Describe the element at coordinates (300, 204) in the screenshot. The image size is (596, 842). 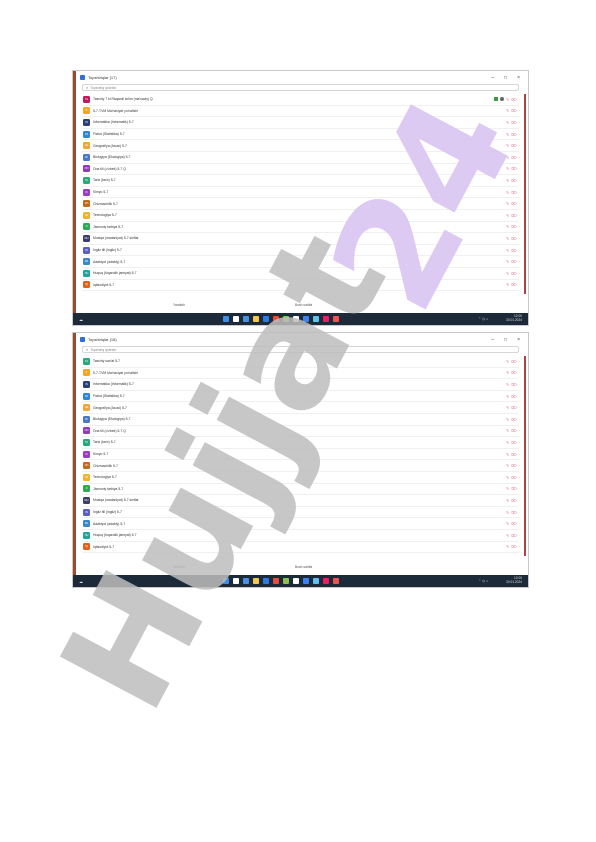
I see `list-item: CH Chizmachilik 5-7 ✎ ⌦` at that location.